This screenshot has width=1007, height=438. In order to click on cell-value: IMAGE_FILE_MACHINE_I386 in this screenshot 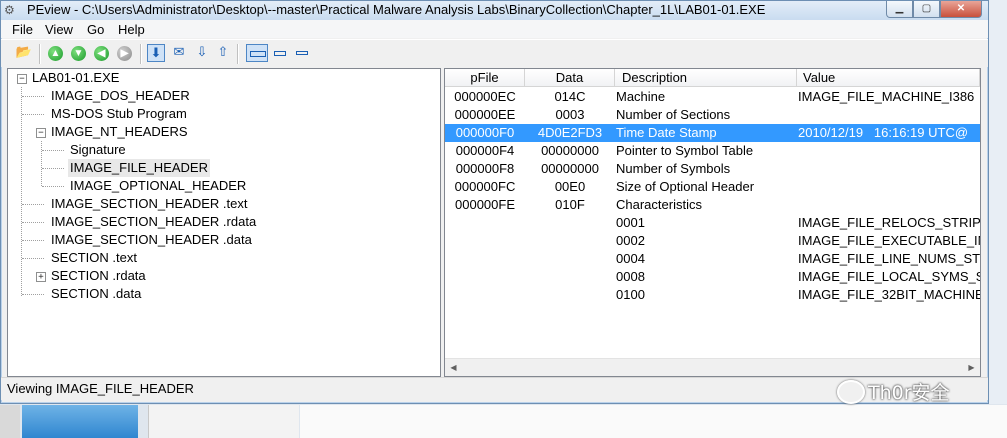, I will do `click(886, 96)`.